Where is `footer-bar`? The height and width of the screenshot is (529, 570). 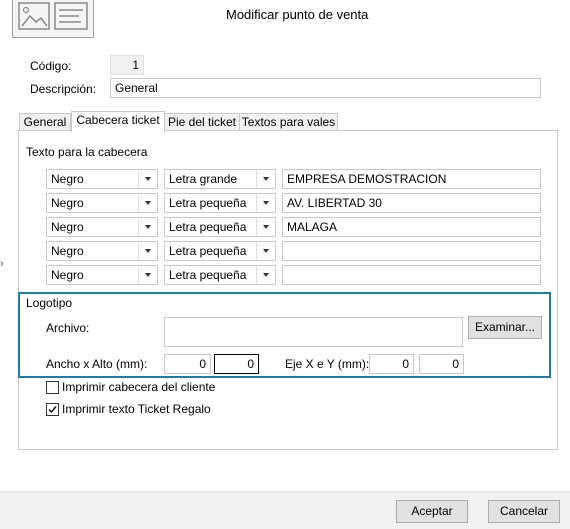 footer-bar is located at coordinates (285, 510).